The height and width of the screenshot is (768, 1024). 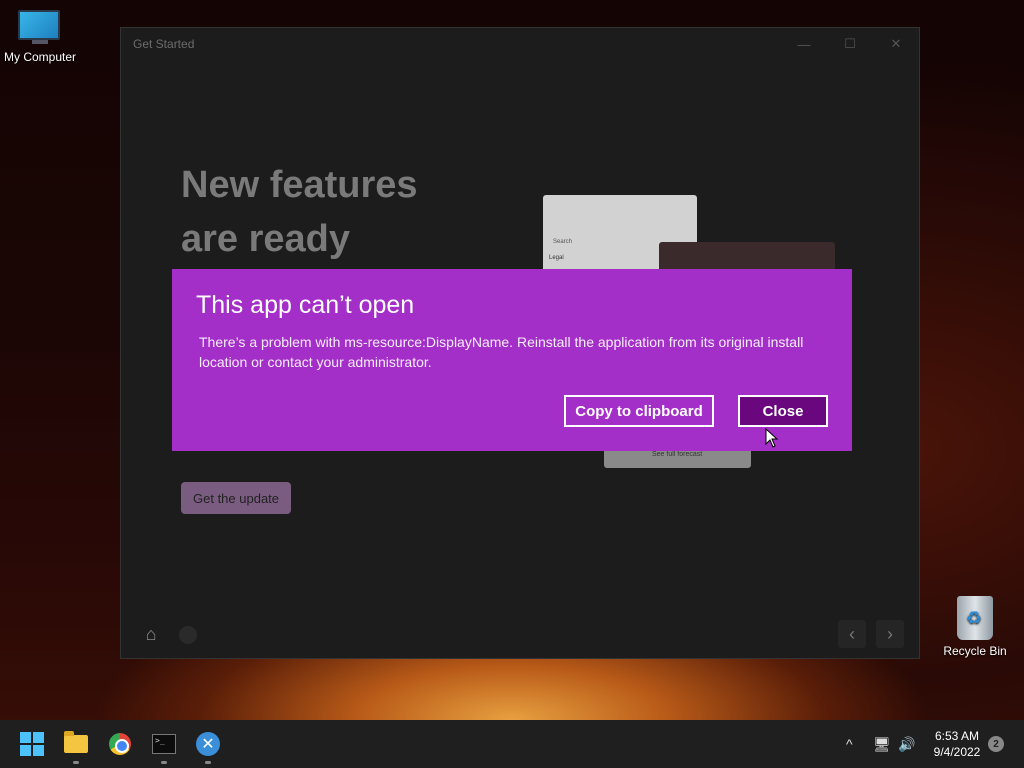 What do you see at coordinates (639, 411) in the screenshot?
I see `copy-to-clipboard-button: Copy to clipboard` at bounding box center [639, 411].